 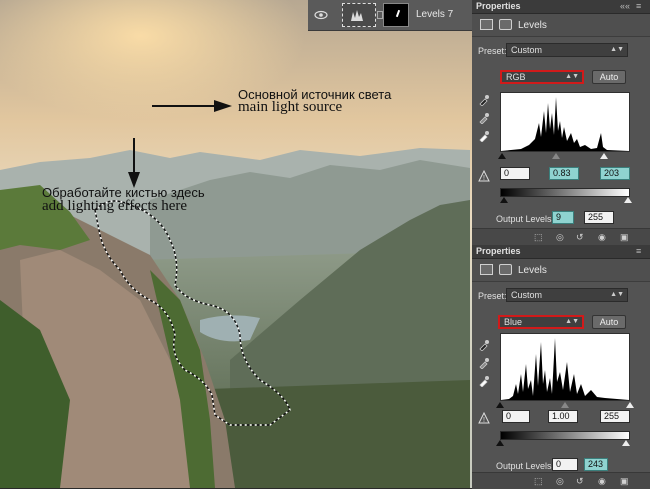 I want to click on layer-name: Levels 7, so click(x=434, y=14).